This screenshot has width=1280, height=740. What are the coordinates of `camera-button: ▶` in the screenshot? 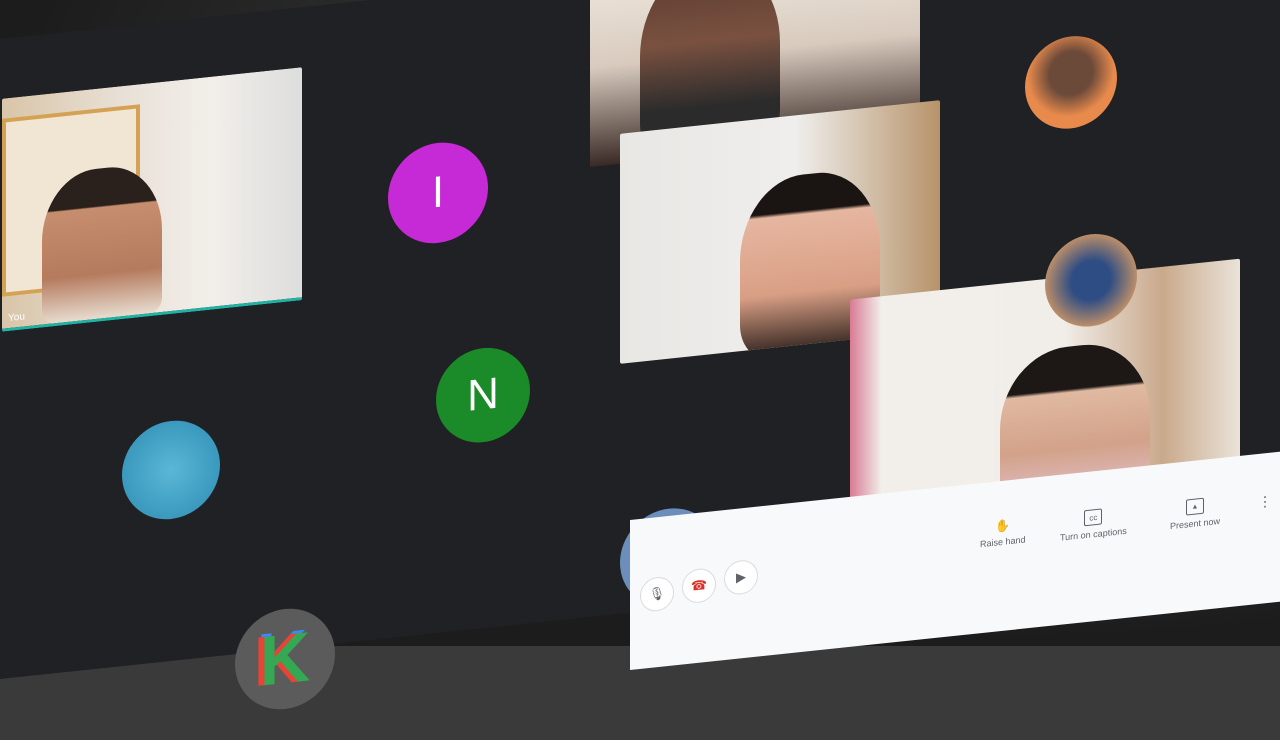 It's located at (741, 577).